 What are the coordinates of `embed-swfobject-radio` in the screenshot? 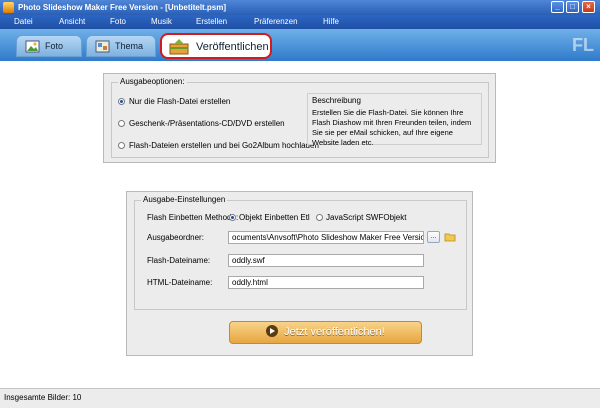 It's located at (319, 217).